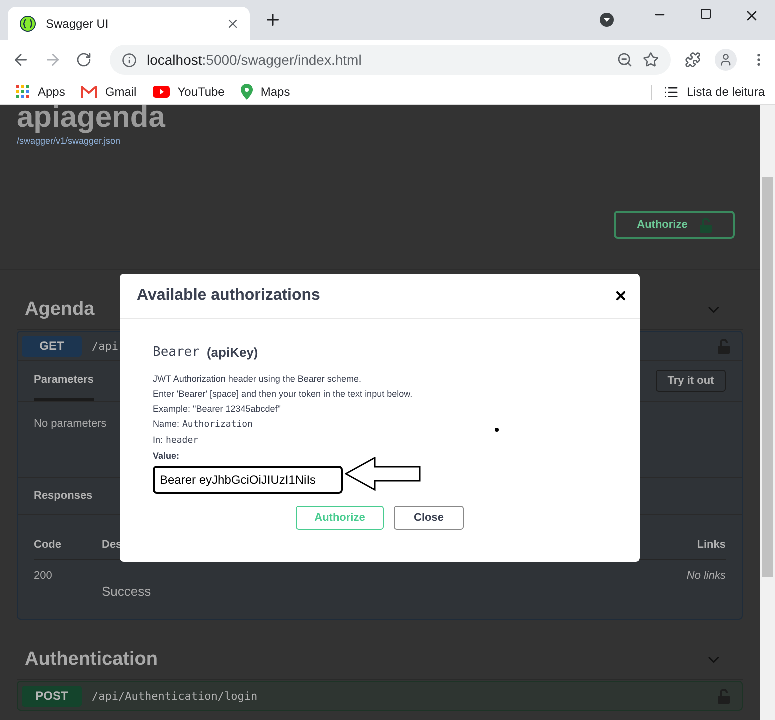 The image size is (775, 720). What do you see at coordinates (671, 92) in the screenshot?
I see `list-icon` at bounding box center [671, 92].